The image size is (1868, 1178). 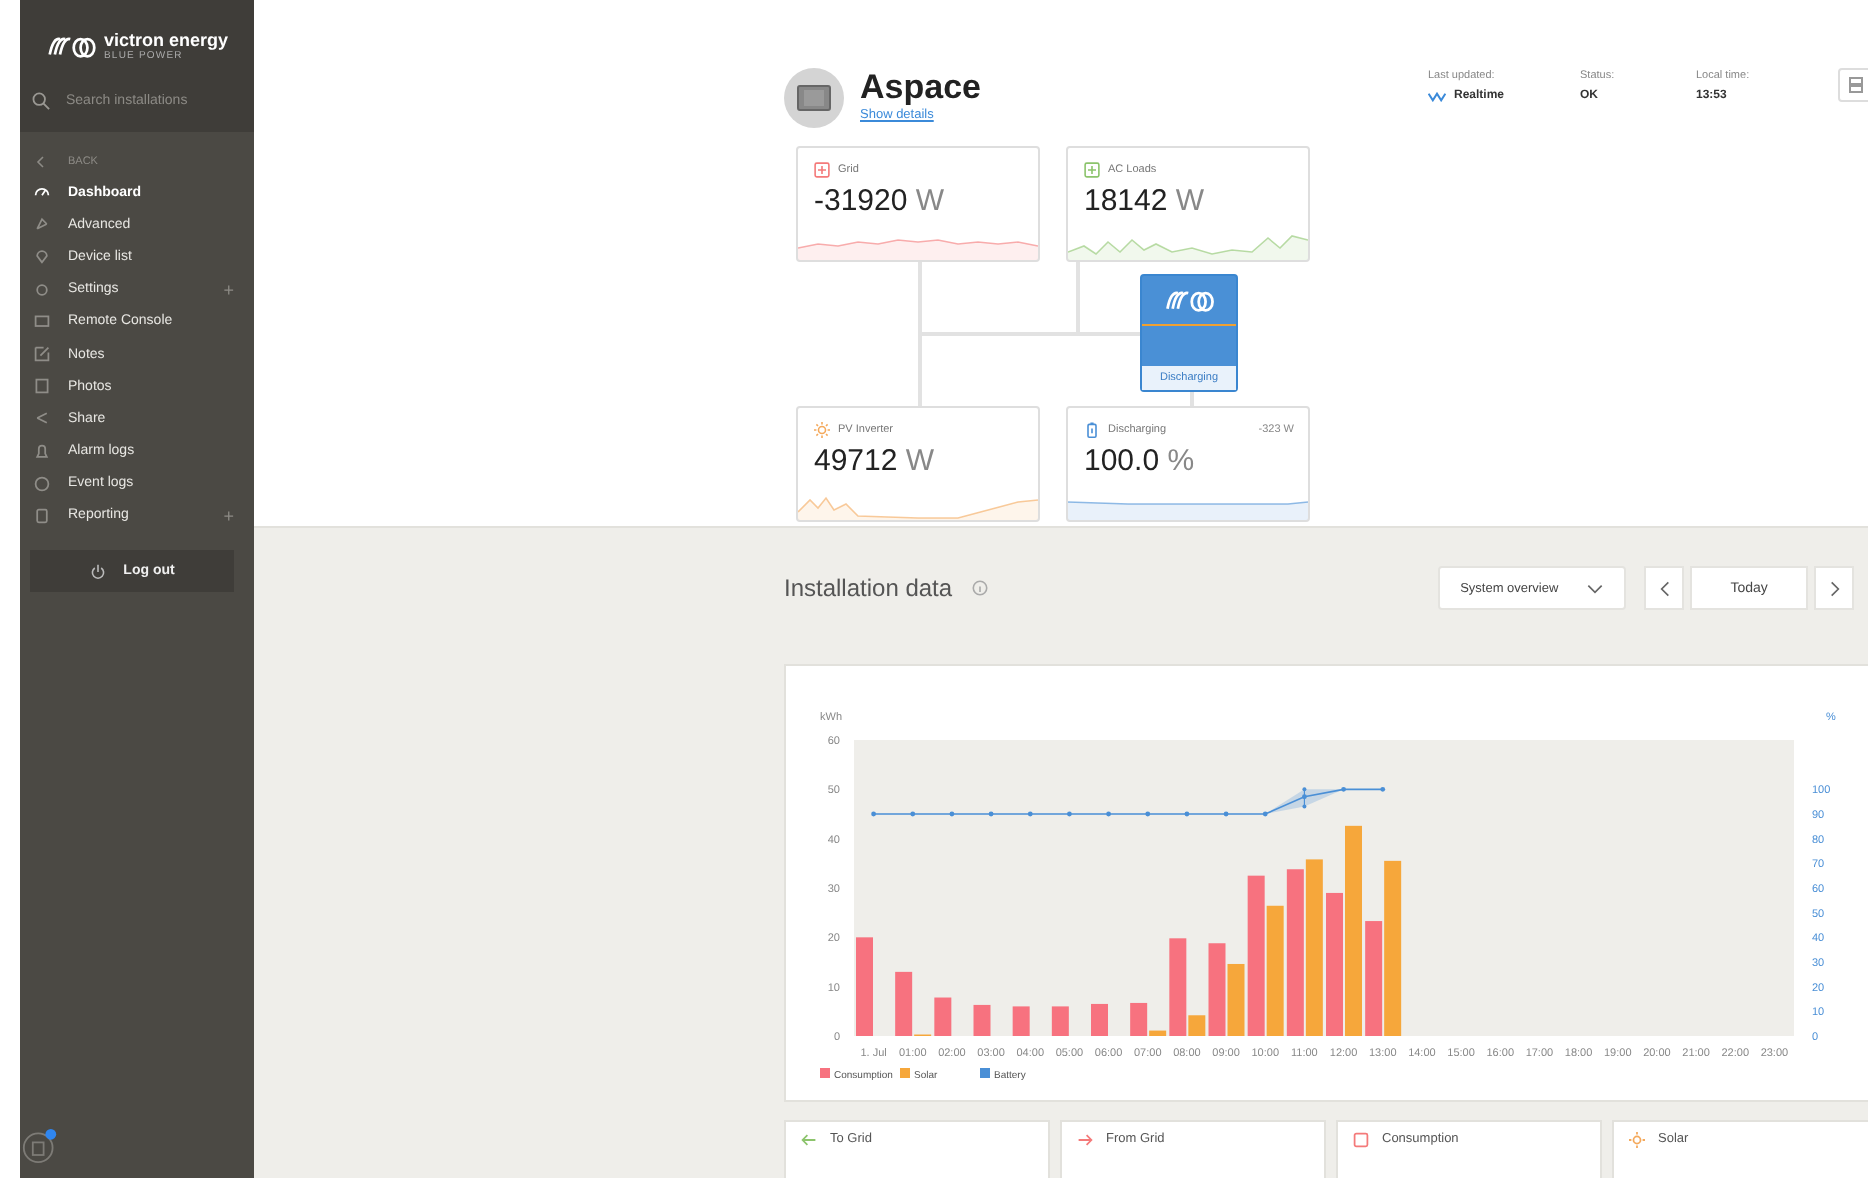 What do you see at coordinates (879, 200) in the screenshot?
I see `tile-value: -31920 W` at bounding box center [879, 200].